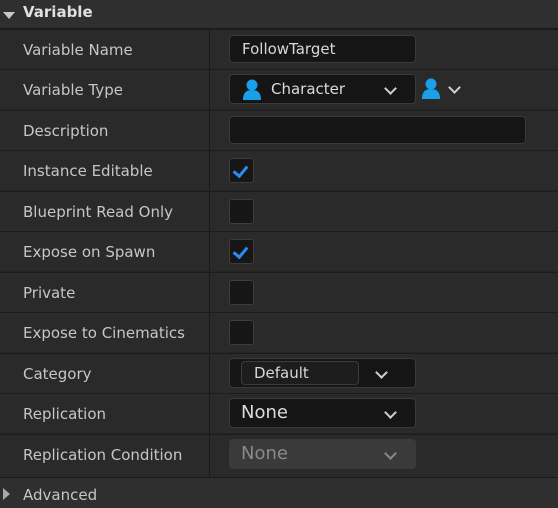 Image resolution: width=558 pixels, height=508 pixels. Describe the element at coordinates (279, 492) in the screenshot. I see `advanced-section-header: Advanced` at that location.